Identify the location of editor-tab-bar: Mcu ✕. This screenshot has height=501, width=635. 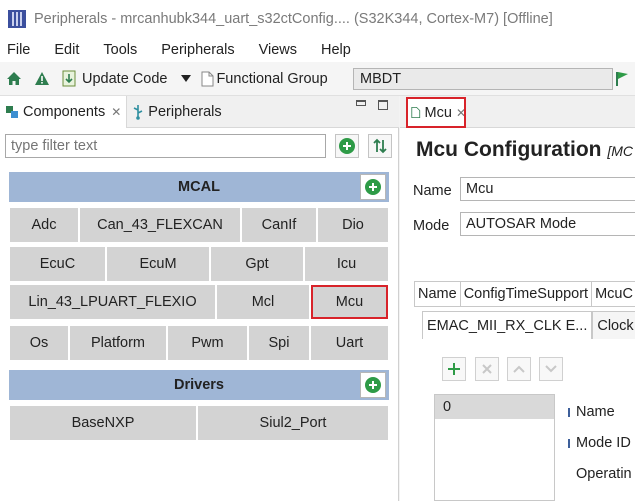
(517, 112).